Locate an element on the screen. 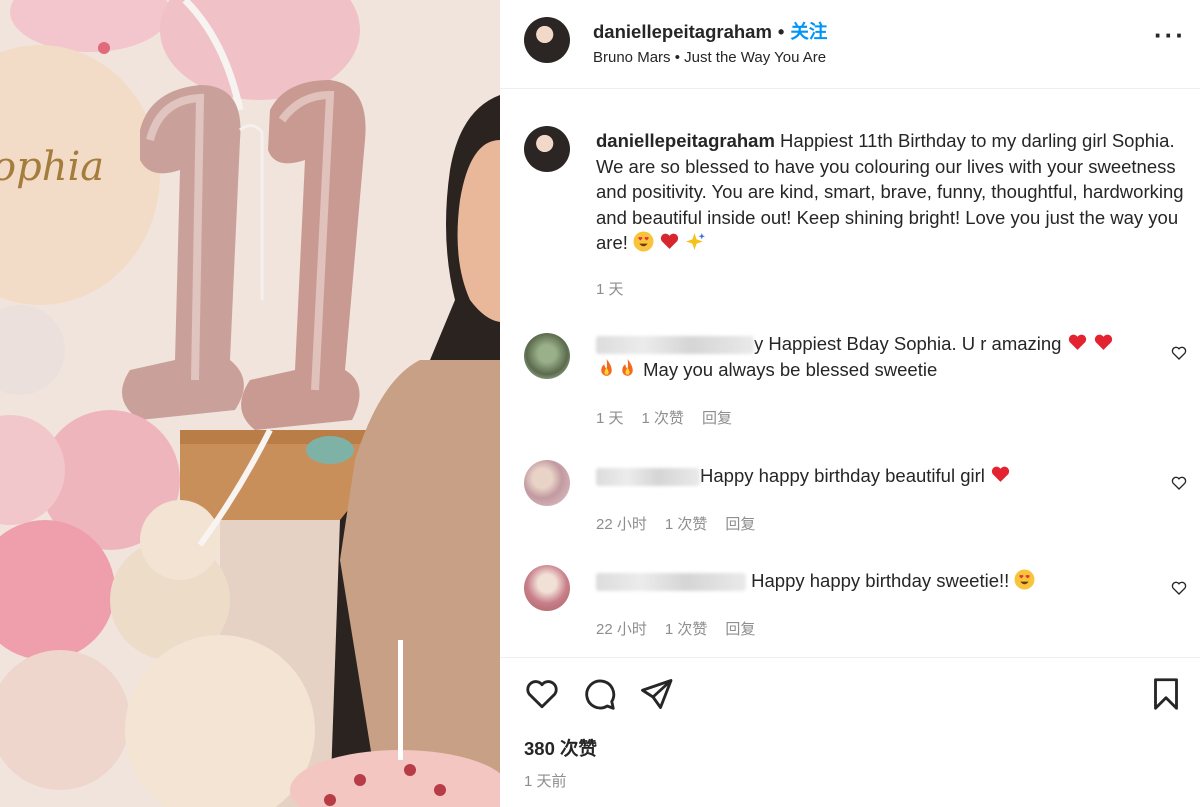 This screenshot has height=807, width=1200. comment-1-meta: 1 天 1 次赞 回复 is located at coordinates (673, 417).